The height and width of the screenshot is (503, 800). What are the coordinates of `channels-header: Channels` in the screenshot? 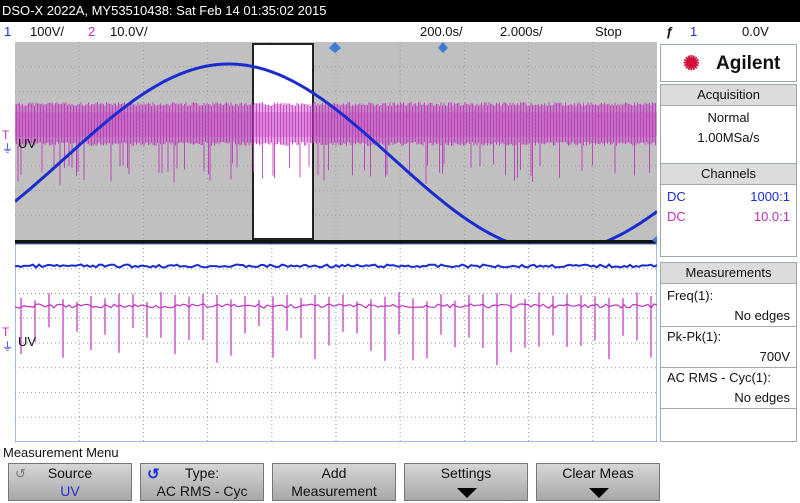 It's located at (728, 174).